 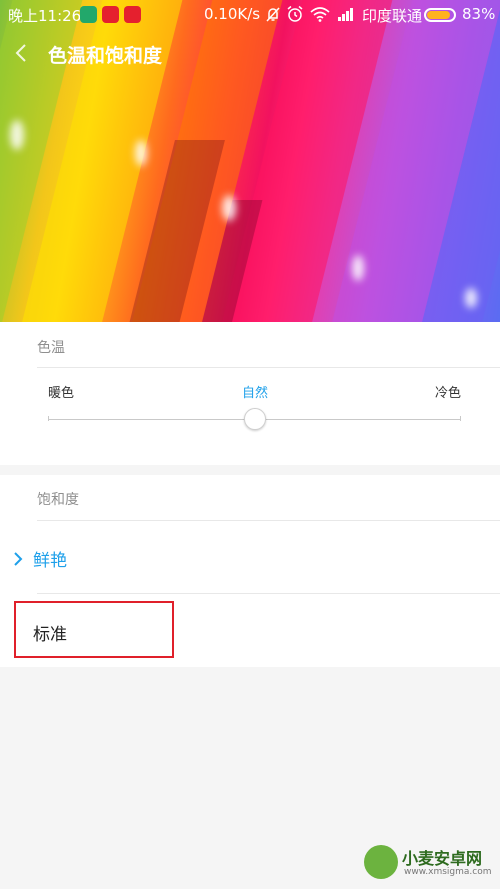 What do you see at coordinates (61, 393) in the screenshot?
I see `warm-label: 暖色` at bounding box center [61, 393].